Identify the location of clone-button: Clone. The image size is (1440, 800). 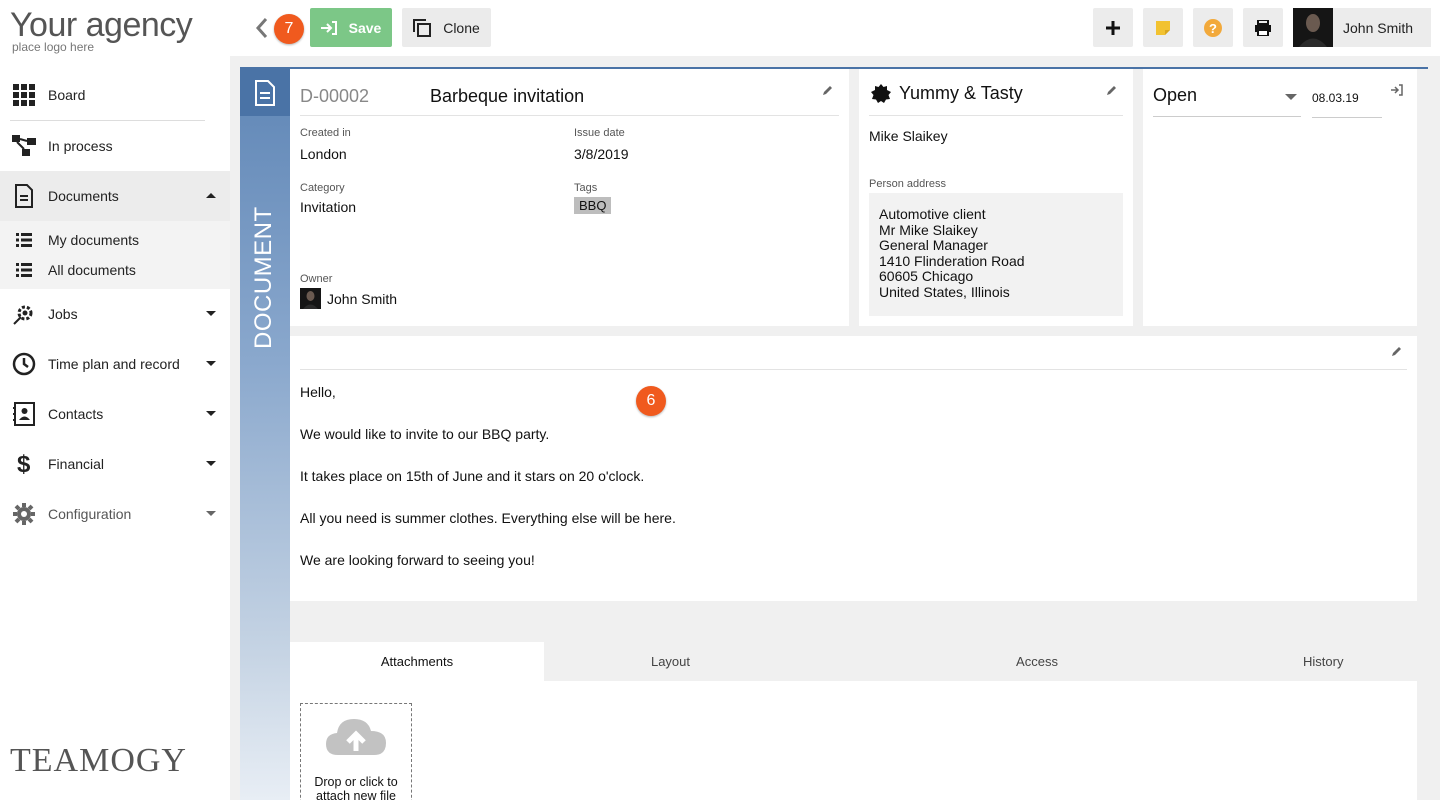
(446, 27).